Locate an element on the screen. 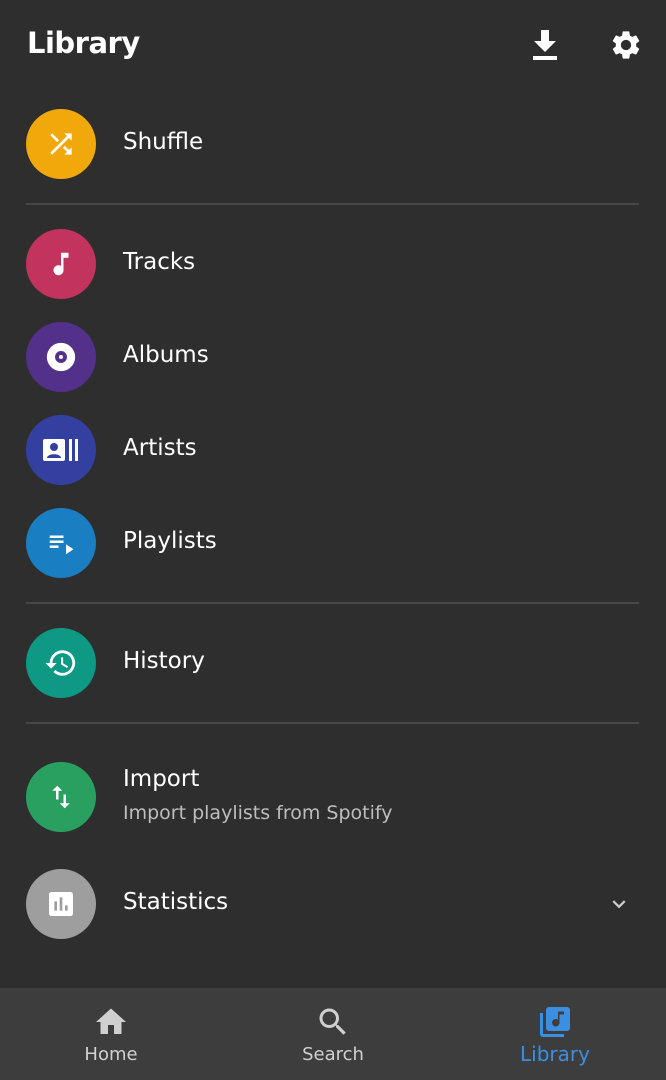 The height and width of the screenshot is (1080, 666). artist-icon is located at coordinates (60, 450).